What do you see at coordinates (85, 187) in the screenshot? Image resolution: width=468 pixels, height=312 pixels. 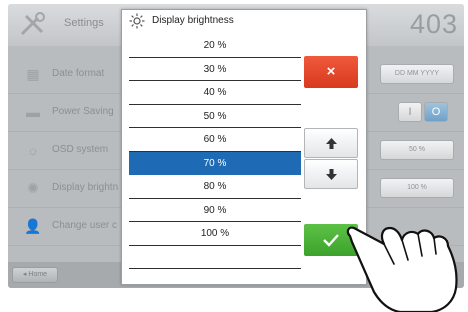 I see `setting-label: Display brightn` at bounding box center [85, 187].